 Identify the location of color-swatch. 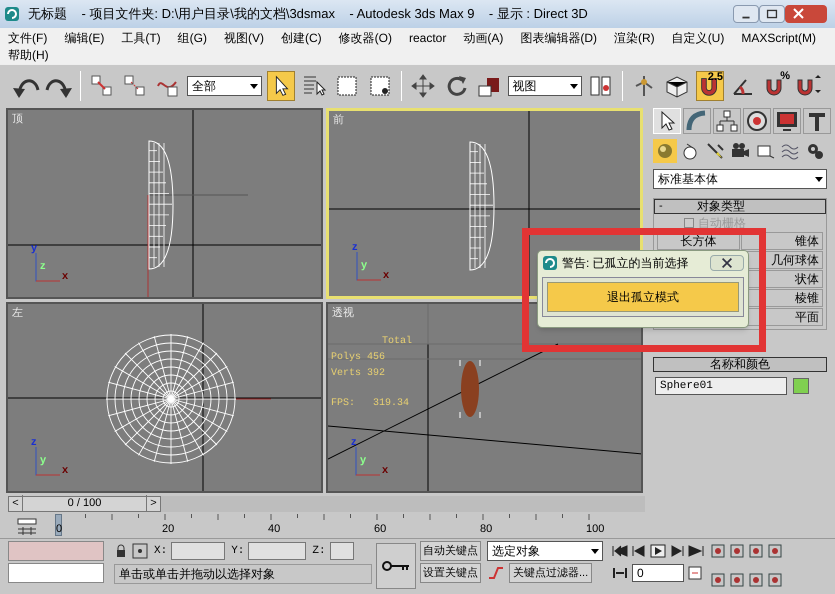
(801, 386).